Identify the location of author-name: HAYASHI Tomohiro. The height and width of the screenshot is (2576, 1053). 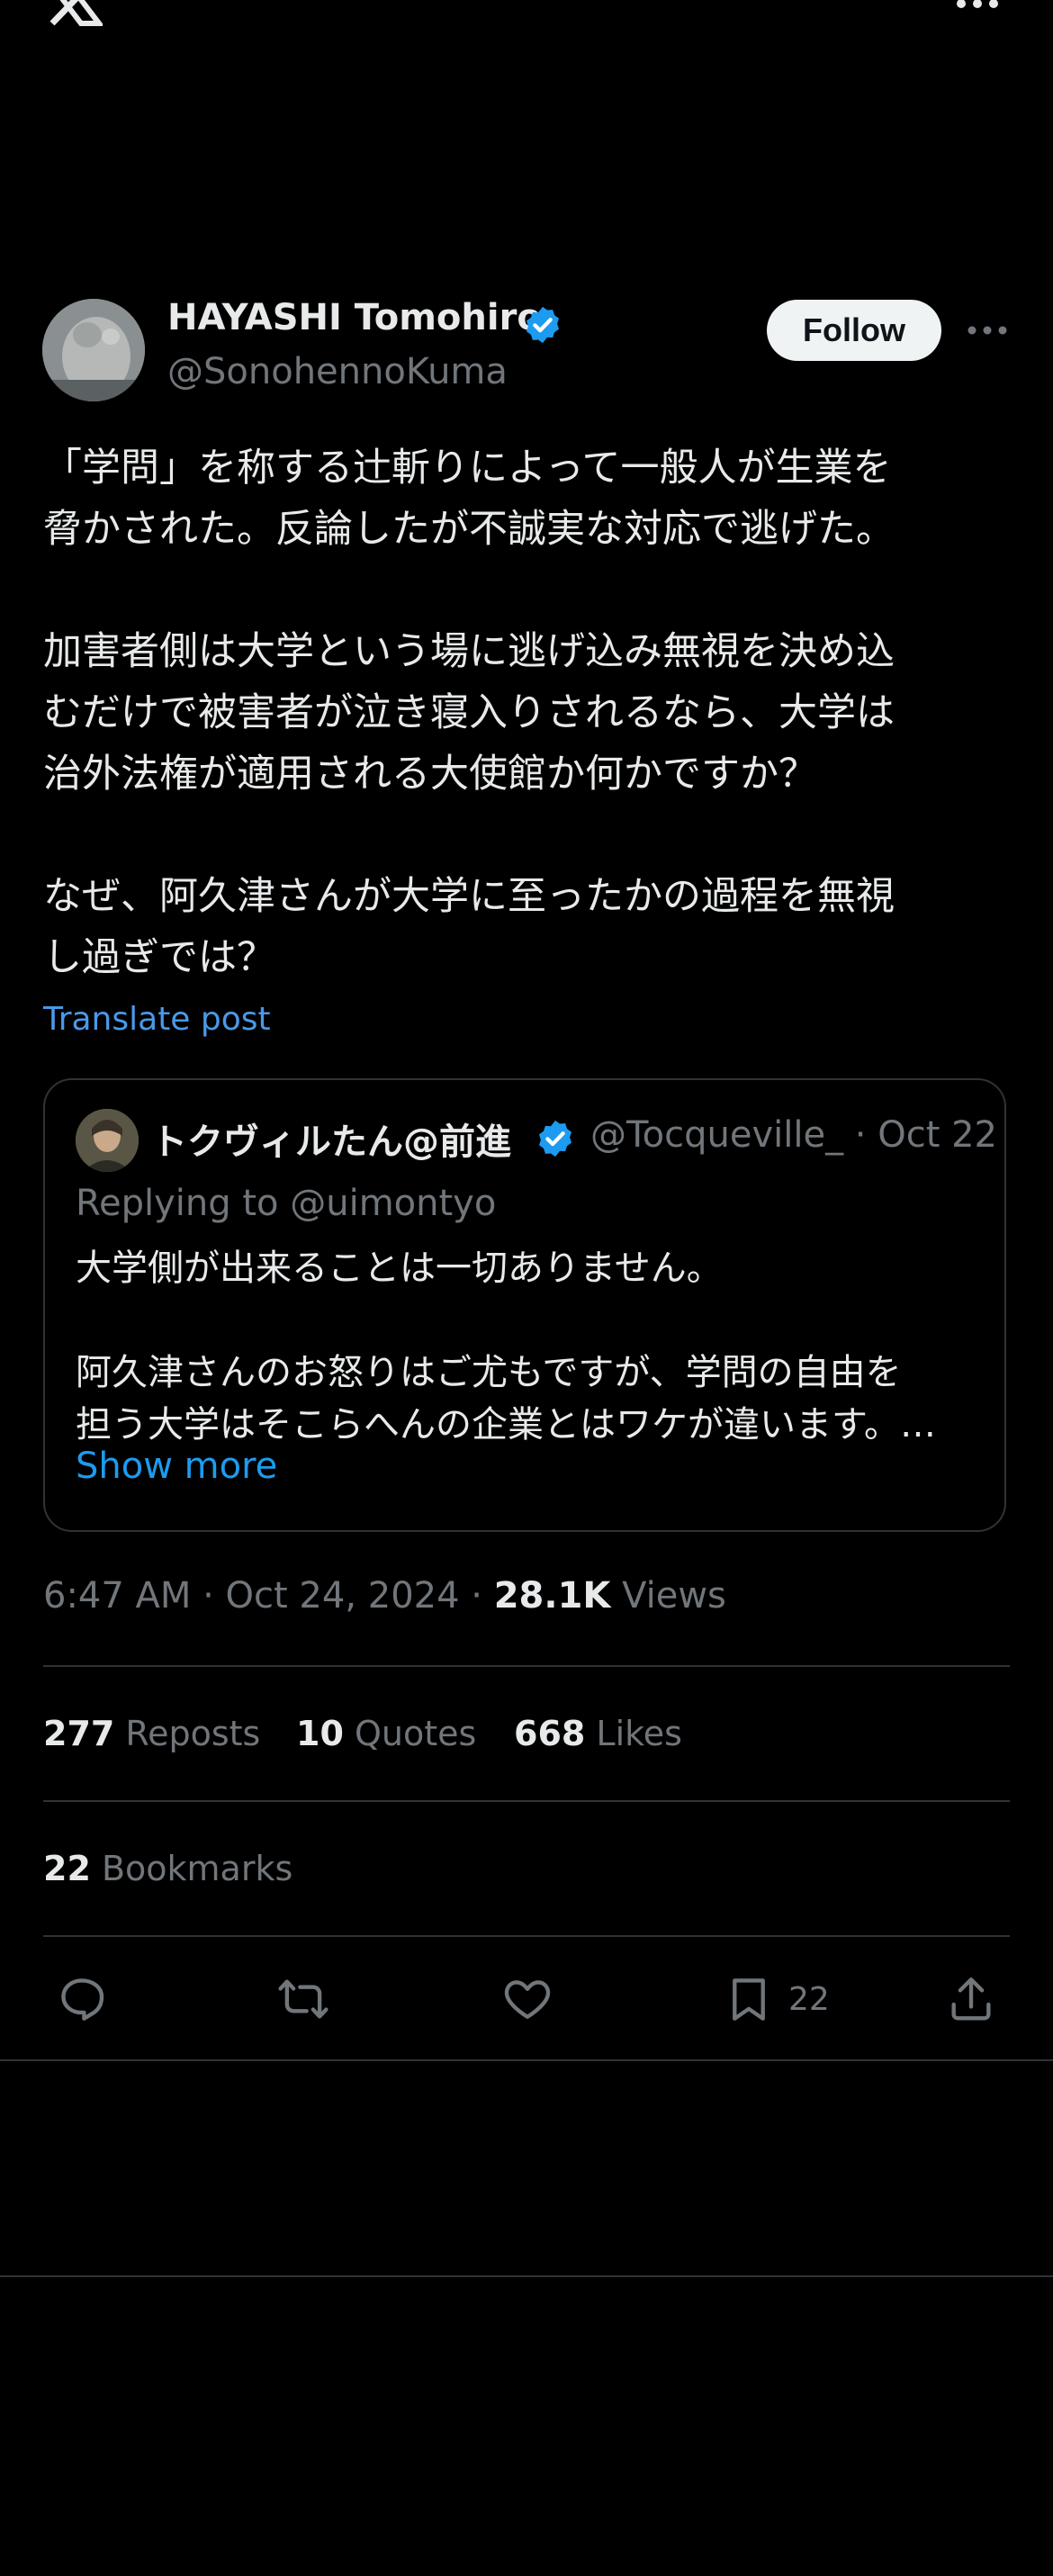
(355, 317).